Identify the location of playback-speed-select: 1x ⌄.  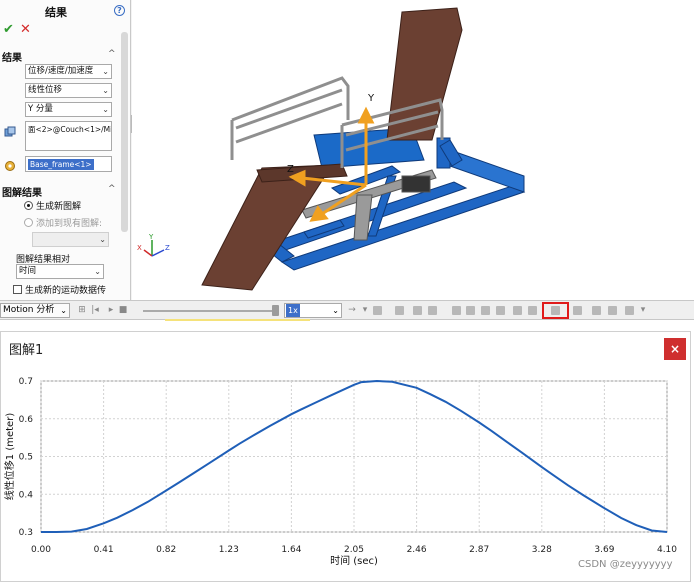
(313, 310).